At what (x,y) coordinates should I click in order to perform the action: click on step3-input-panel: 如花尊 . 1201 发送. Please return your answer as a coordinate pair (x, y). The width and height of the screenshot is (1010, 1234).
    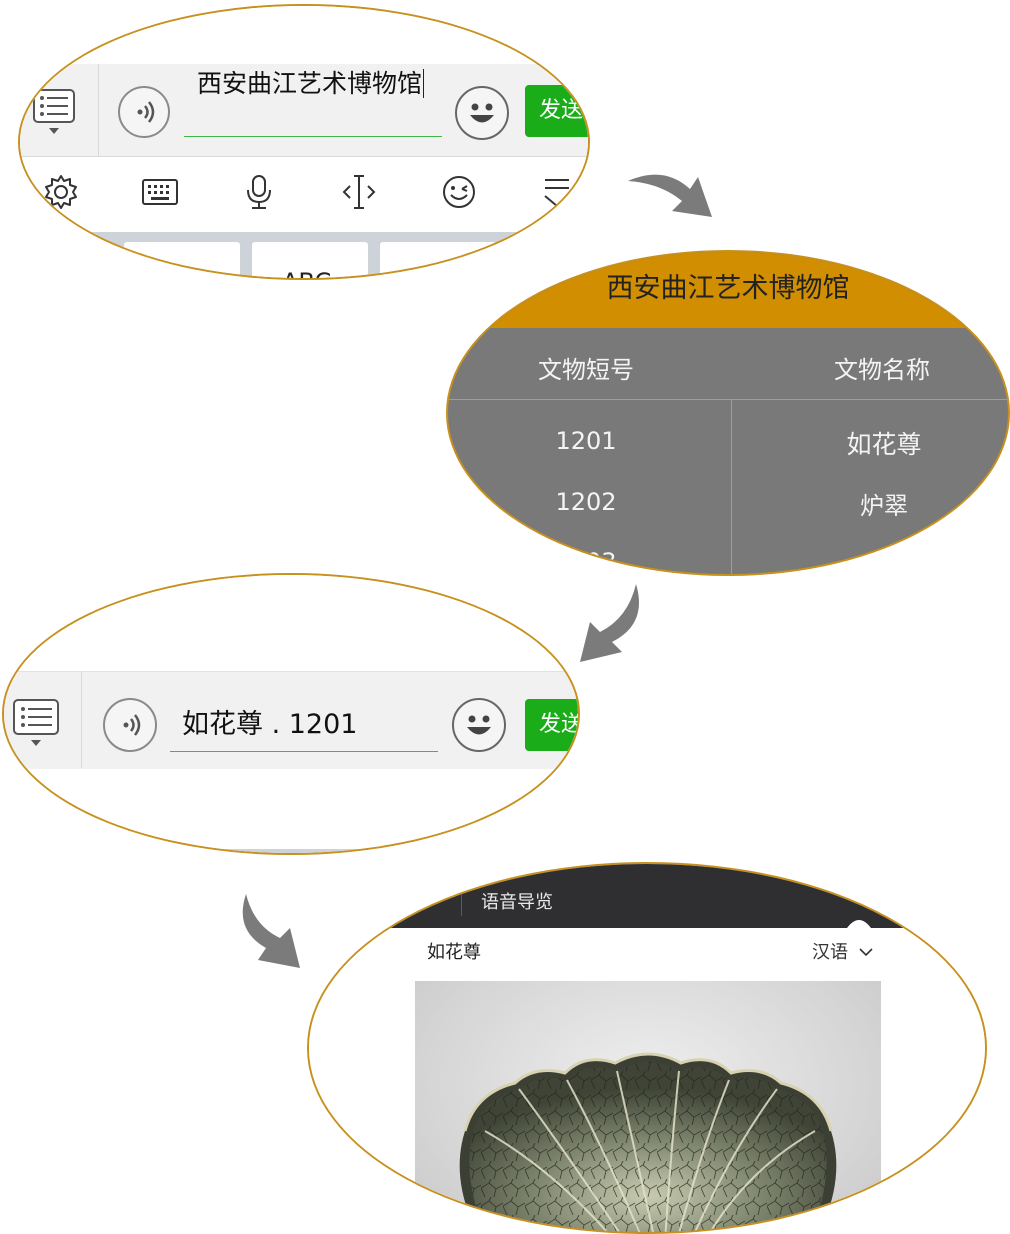
    Looking at the image, I should click on (291, 714).